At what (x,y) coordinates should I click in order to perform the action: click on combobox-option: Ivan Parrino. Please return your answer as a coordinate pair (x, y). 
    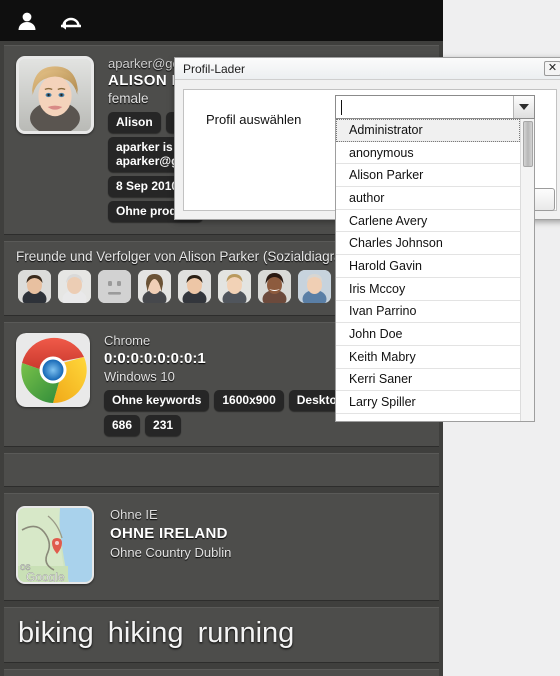
    Looking at the image, I should click on (428, 312).